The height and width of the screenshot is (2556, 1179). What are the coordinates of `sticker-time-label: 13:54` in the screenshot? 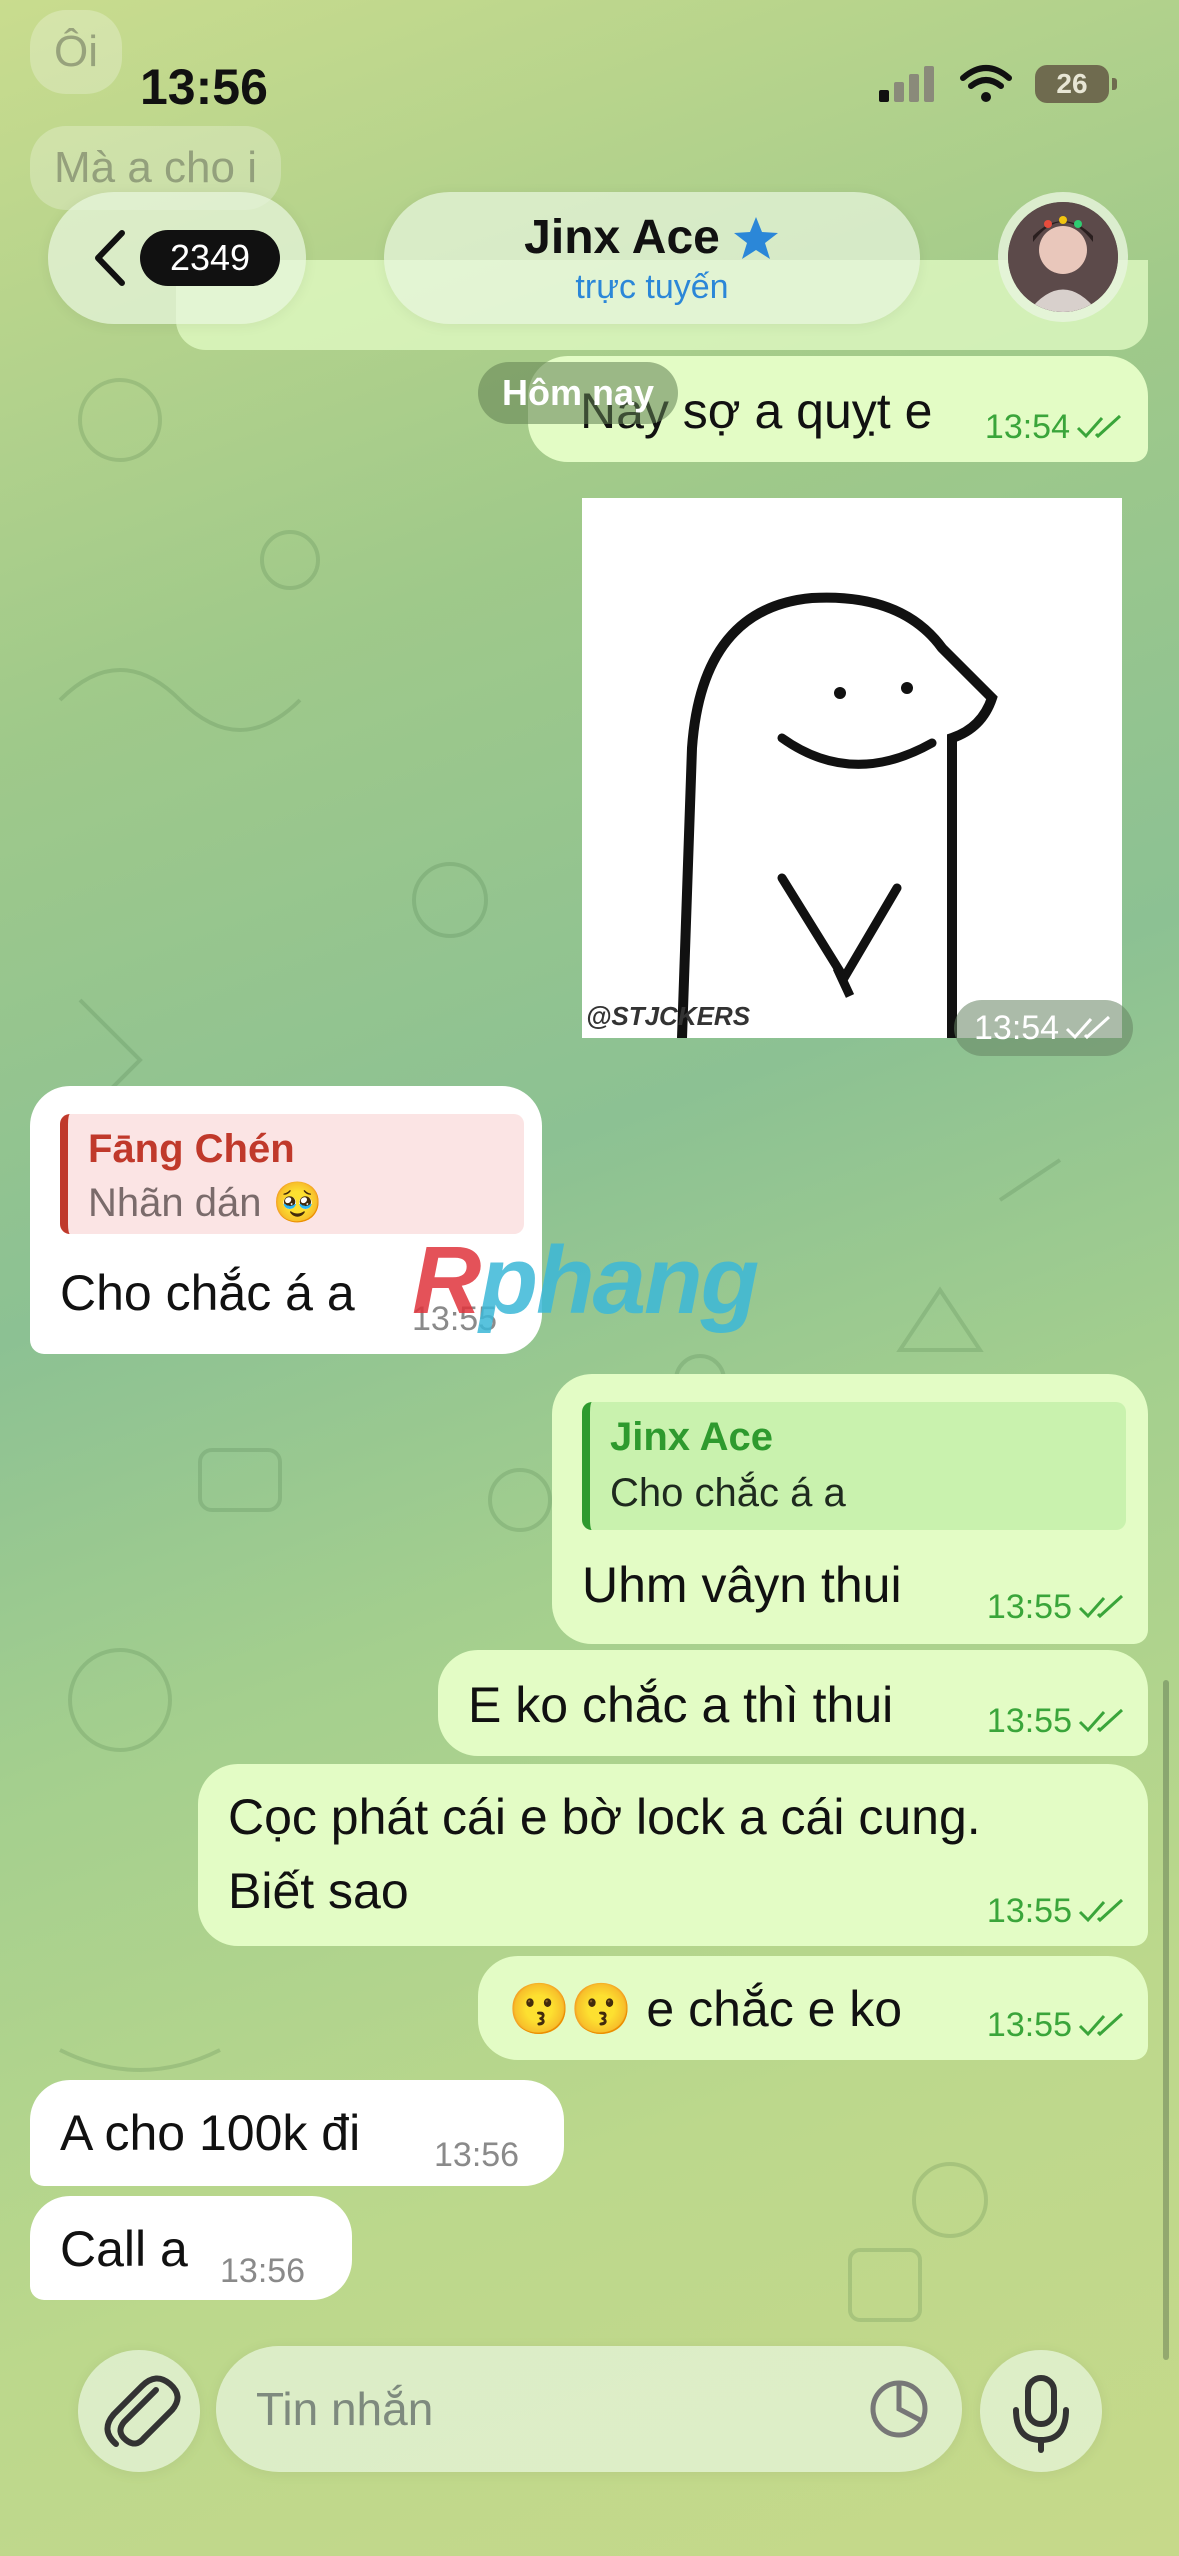 It's located at (1017, 1027).